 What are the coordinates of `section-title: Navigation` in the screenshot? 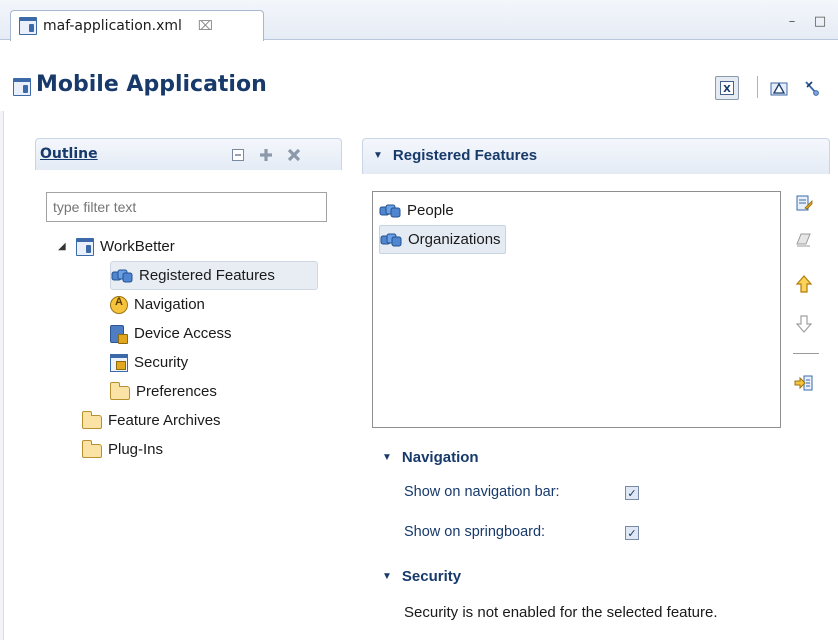 It's located at (440, 457).